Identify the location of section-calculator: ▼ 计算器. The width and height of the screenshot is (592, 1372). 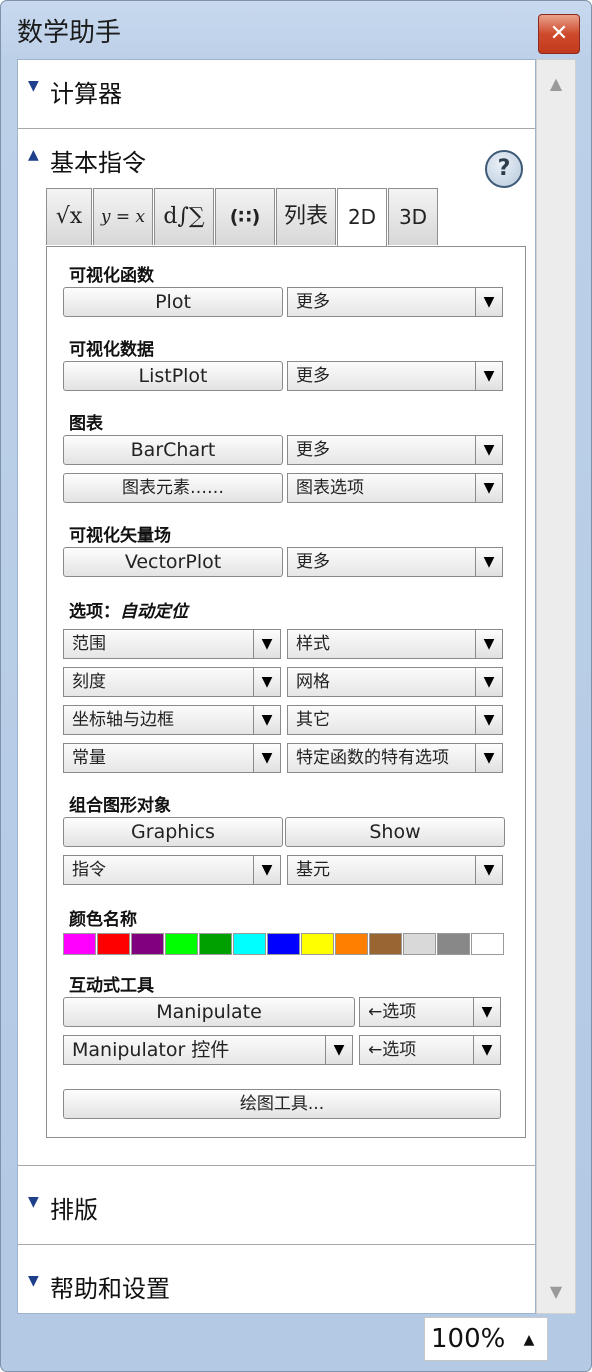
(276, 94).